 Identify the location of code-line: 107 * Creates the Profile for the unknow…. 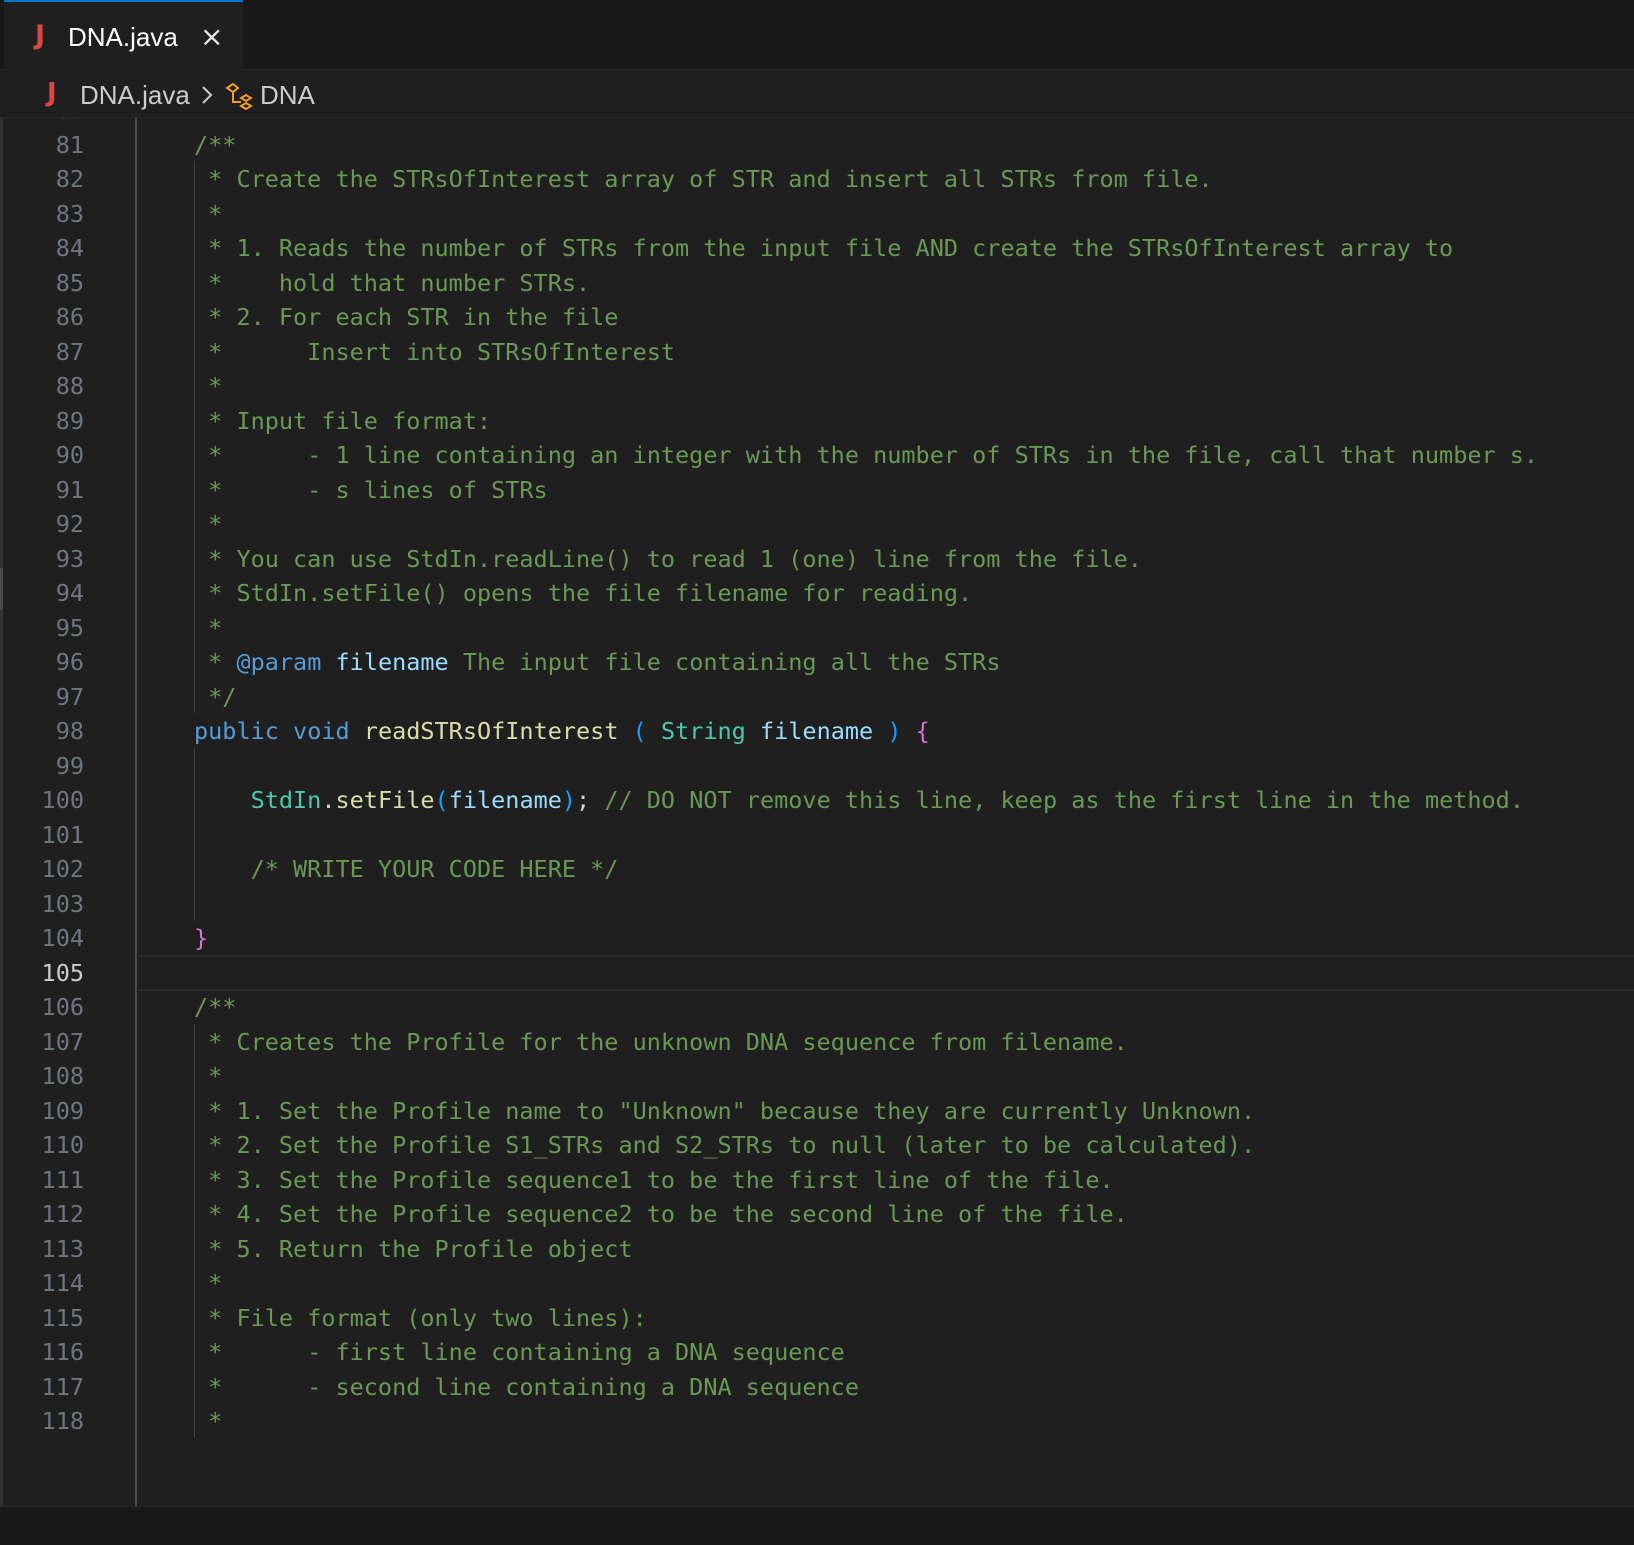
(817, 1042).